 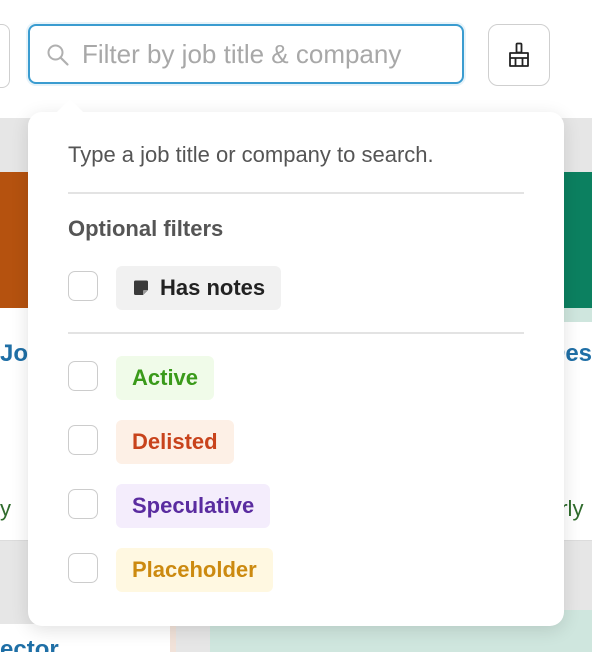 I want to click on speculative-checkbox, so click(x=83, y=504).